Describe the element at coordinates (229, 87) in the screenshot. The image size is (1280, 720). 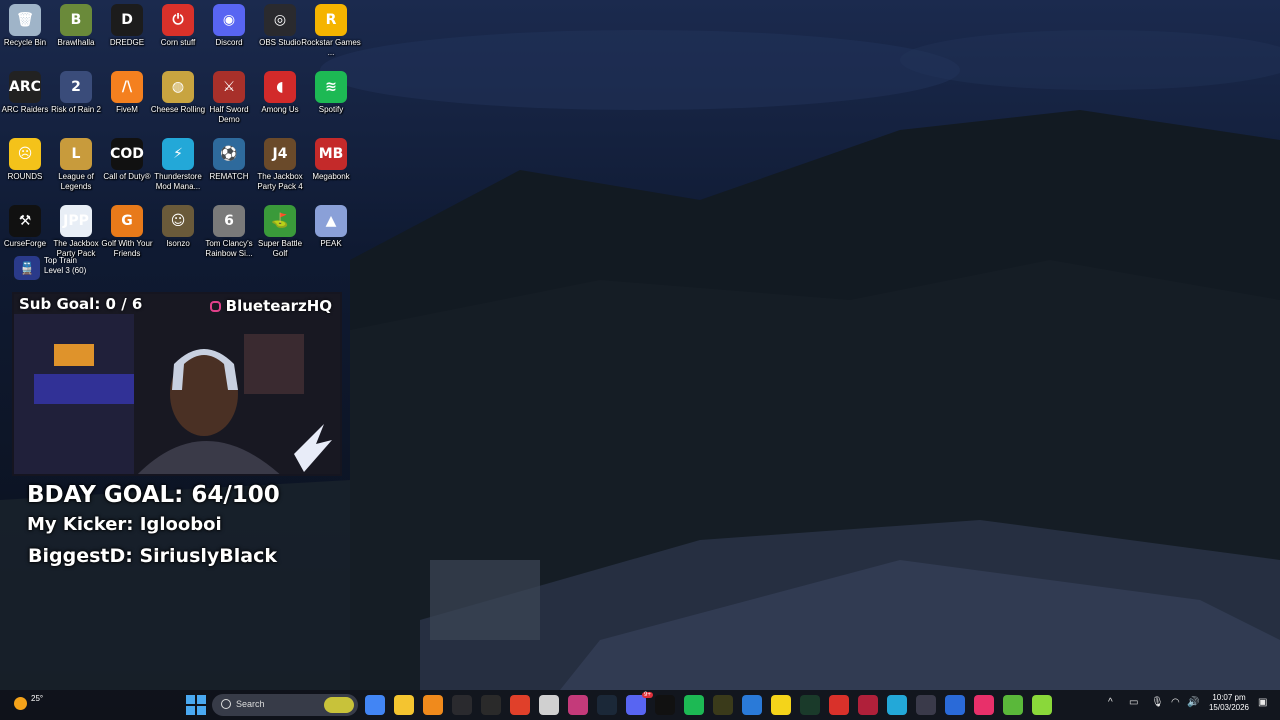
I see `half-sword-icon: ⚔` at that location.